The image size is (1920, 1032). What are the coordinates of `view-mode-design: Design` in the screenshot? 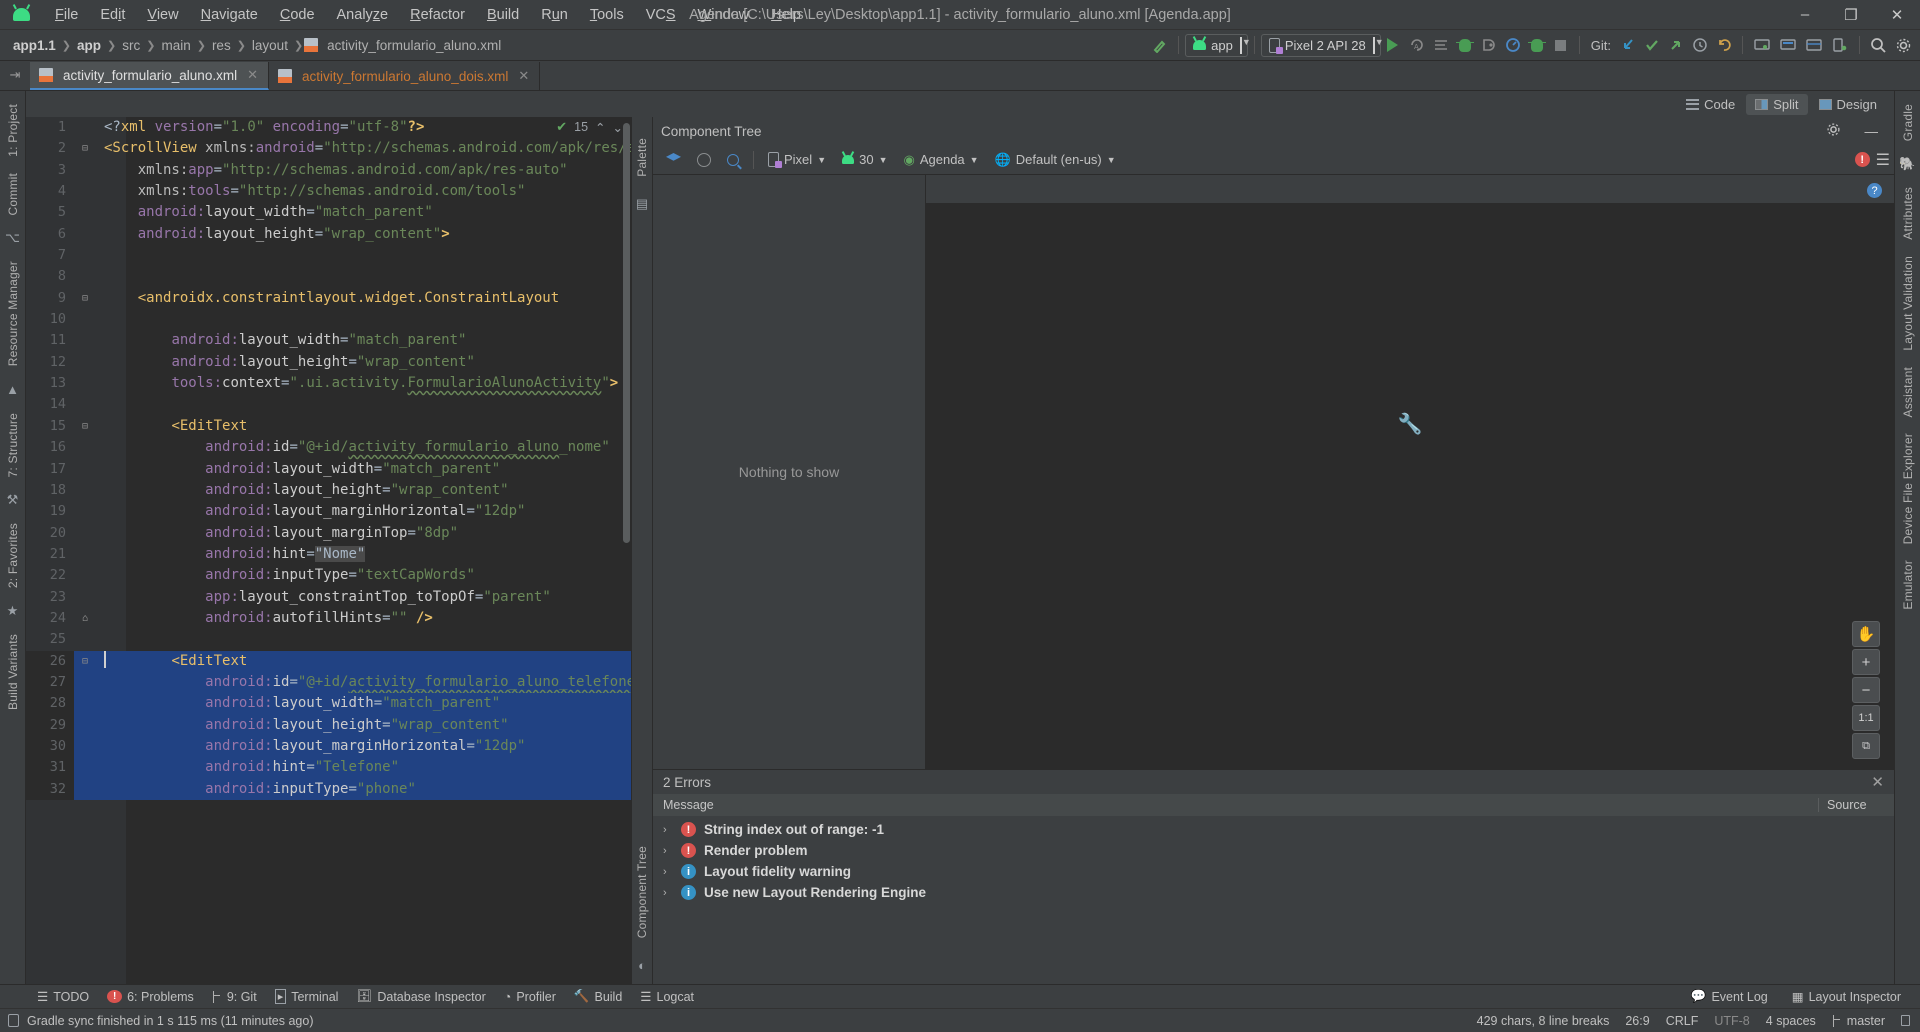 It's located at (1848, 104).